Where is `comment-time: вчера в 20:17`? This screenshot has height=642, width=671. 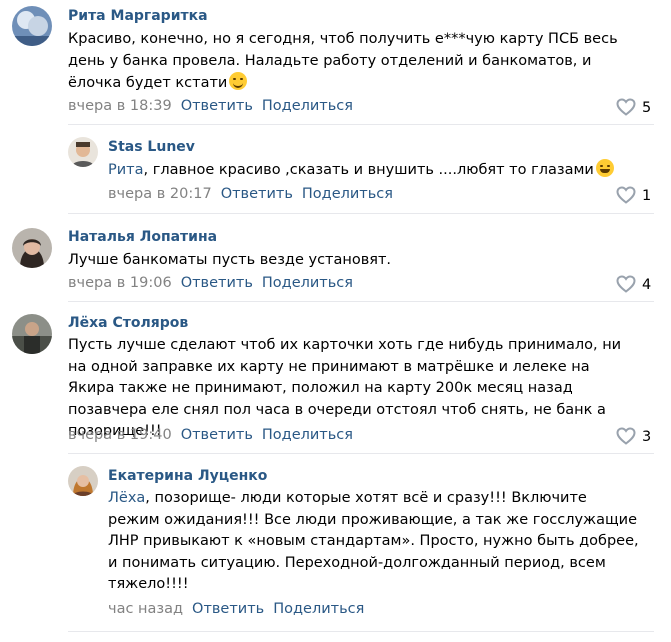 comment-time: вчера в 20:17 is located at coordinates (160, 194).